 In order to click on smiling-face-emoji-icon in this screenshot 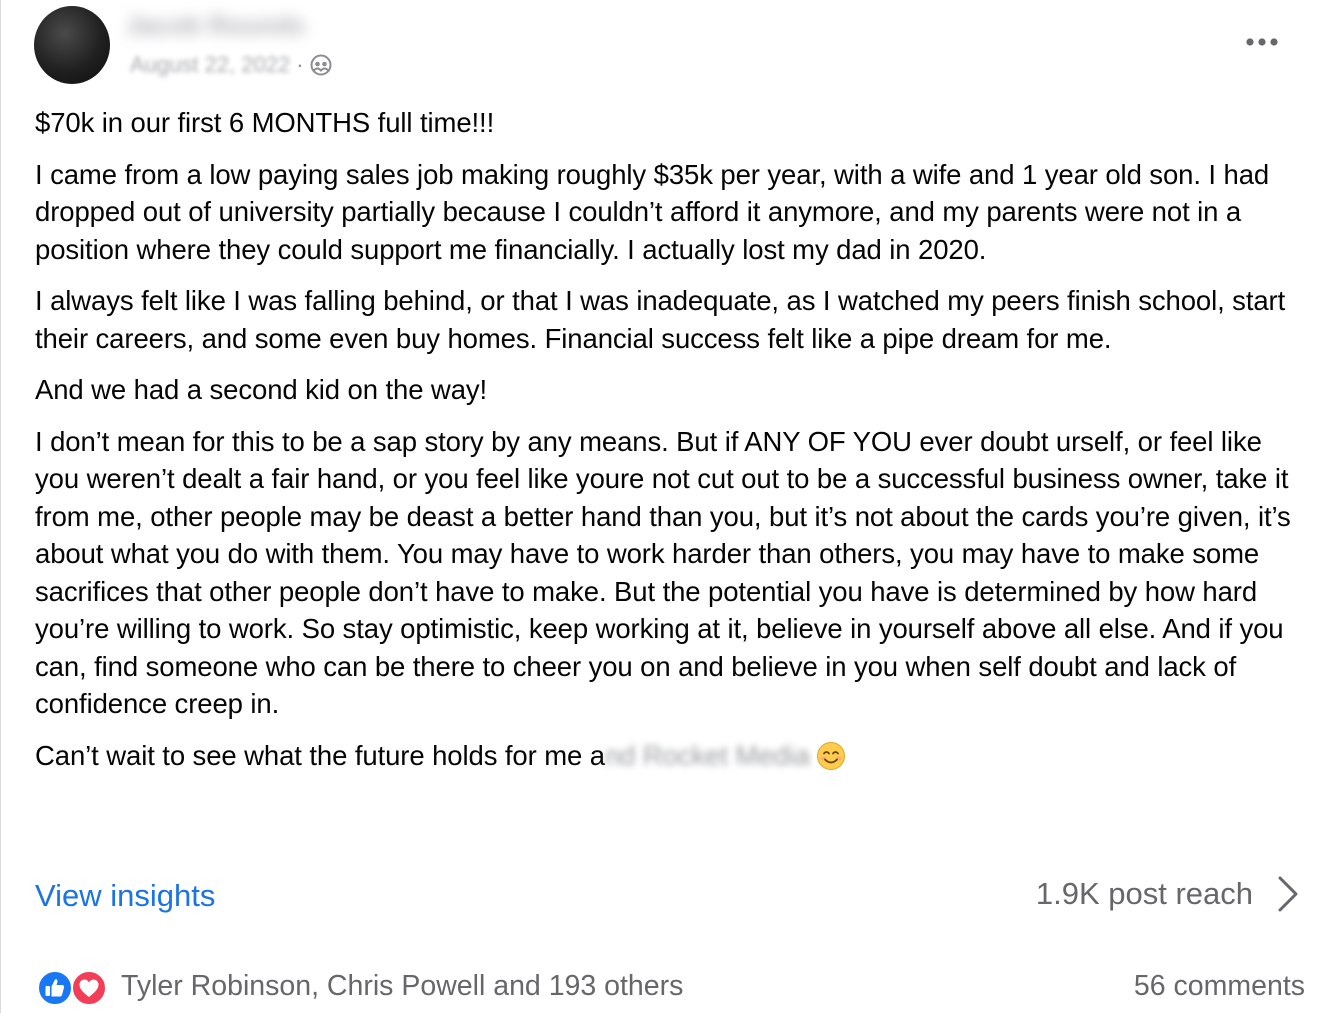, I will do `click(830, 755)`.